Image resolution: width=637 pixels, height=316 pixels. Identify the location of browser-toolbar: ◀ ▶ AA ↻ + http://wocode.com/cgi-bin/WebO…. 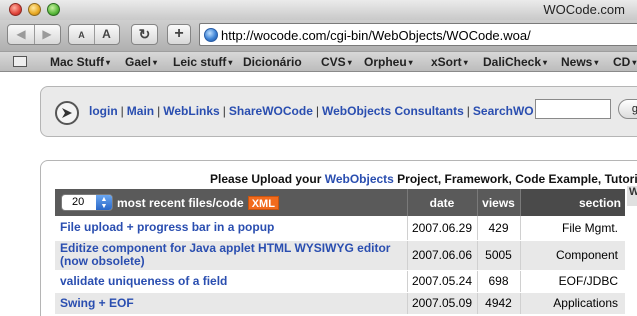
(318, 35).